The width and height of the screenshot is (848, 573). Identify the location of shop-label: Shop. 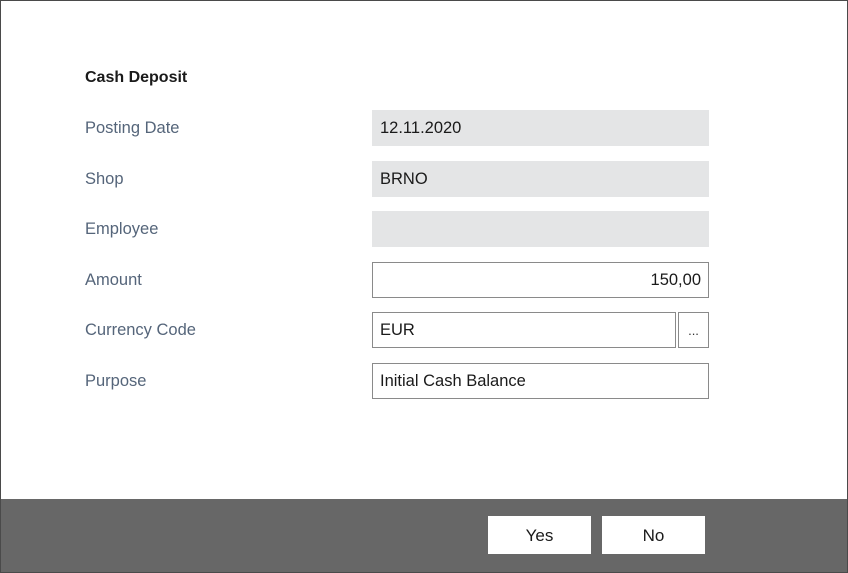
(104, 179).